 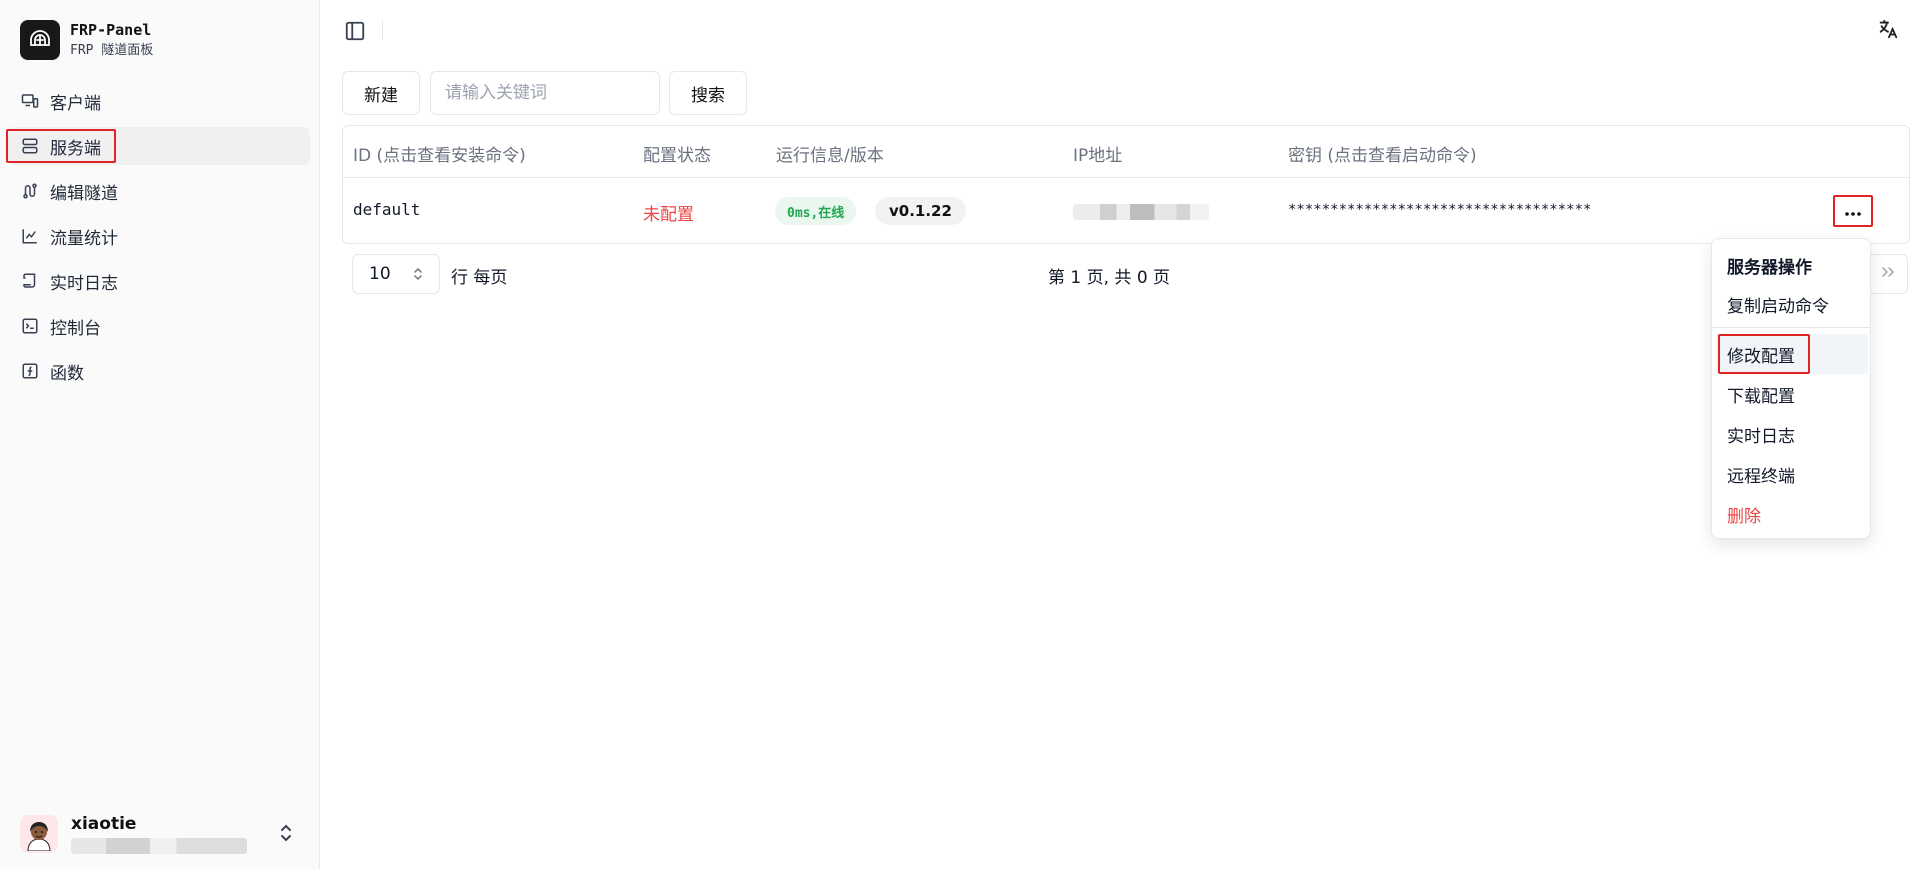 I want to click on user-email-blurred, so click(x=159, y=846).